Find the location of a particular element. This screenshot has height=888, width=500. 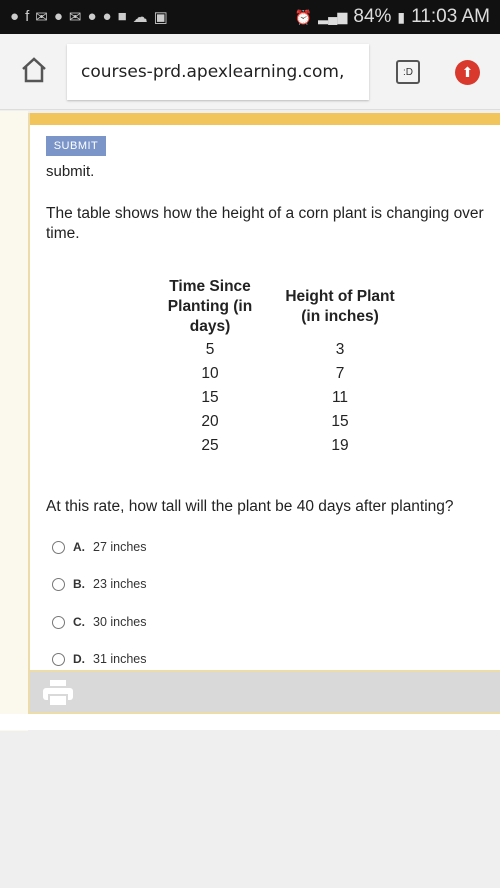

cell: 11 is located at coordinates (340, 397).